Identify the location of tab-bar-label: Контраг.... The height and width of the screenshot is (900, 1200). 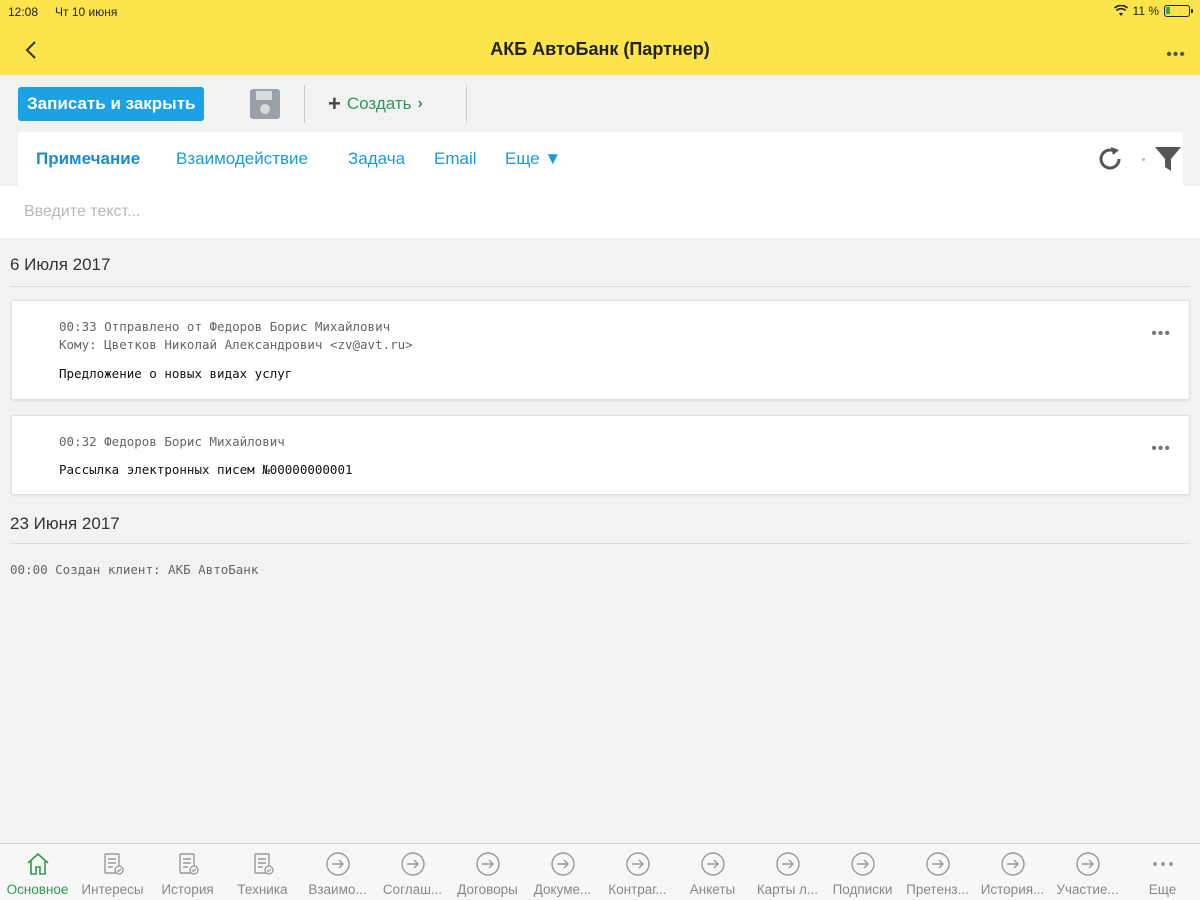
(637, 889).